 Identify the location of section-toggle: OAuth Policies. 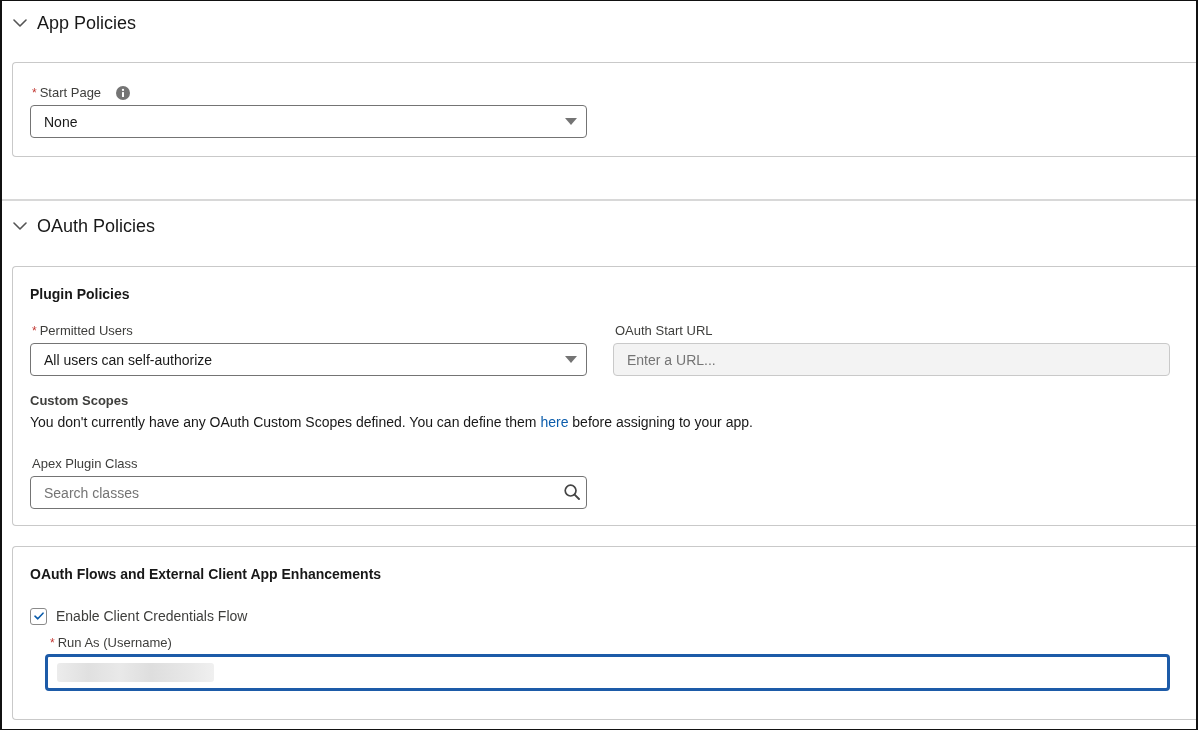
(79, 222).